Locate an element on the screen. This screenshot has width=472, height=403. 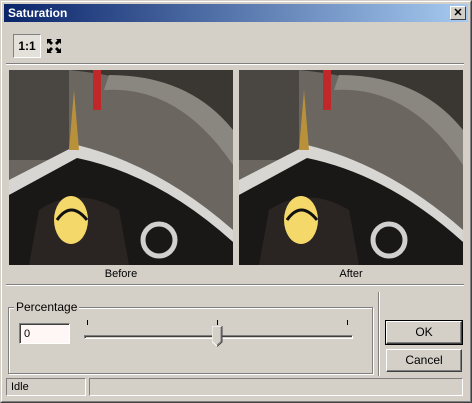
slider-tick-max is located at coordinates (347, 322).